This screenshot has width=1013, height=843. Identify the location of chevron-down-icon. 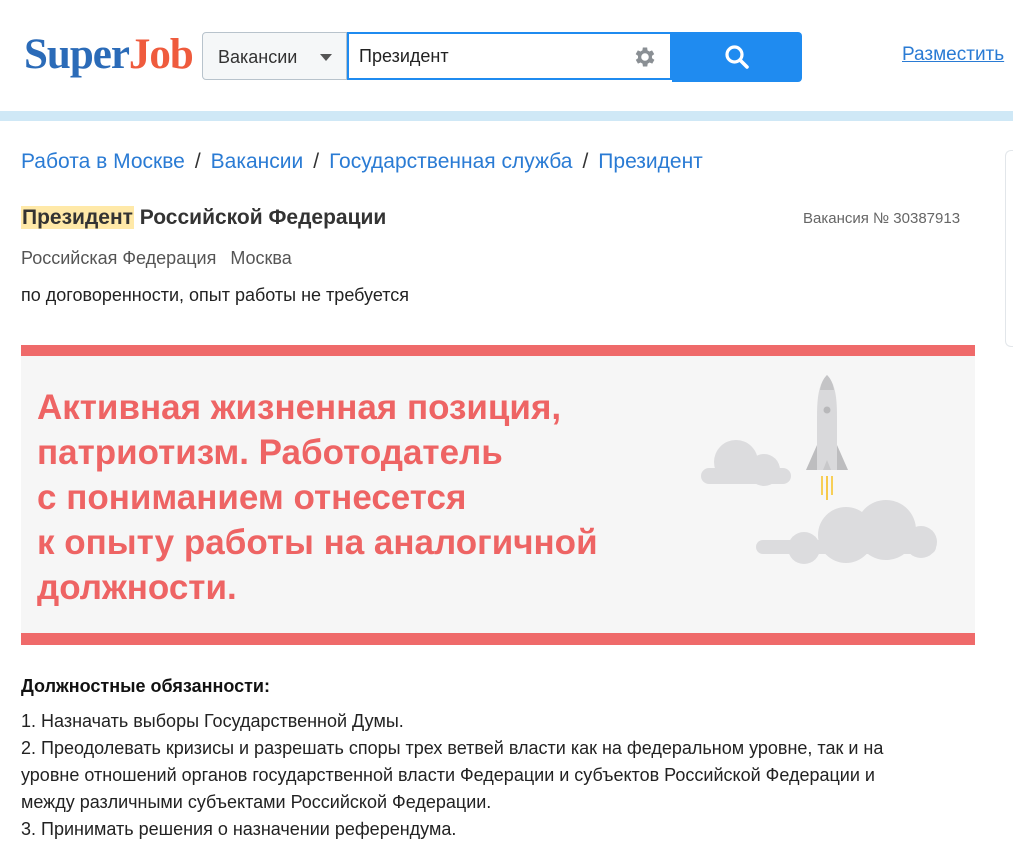
(326, 57).